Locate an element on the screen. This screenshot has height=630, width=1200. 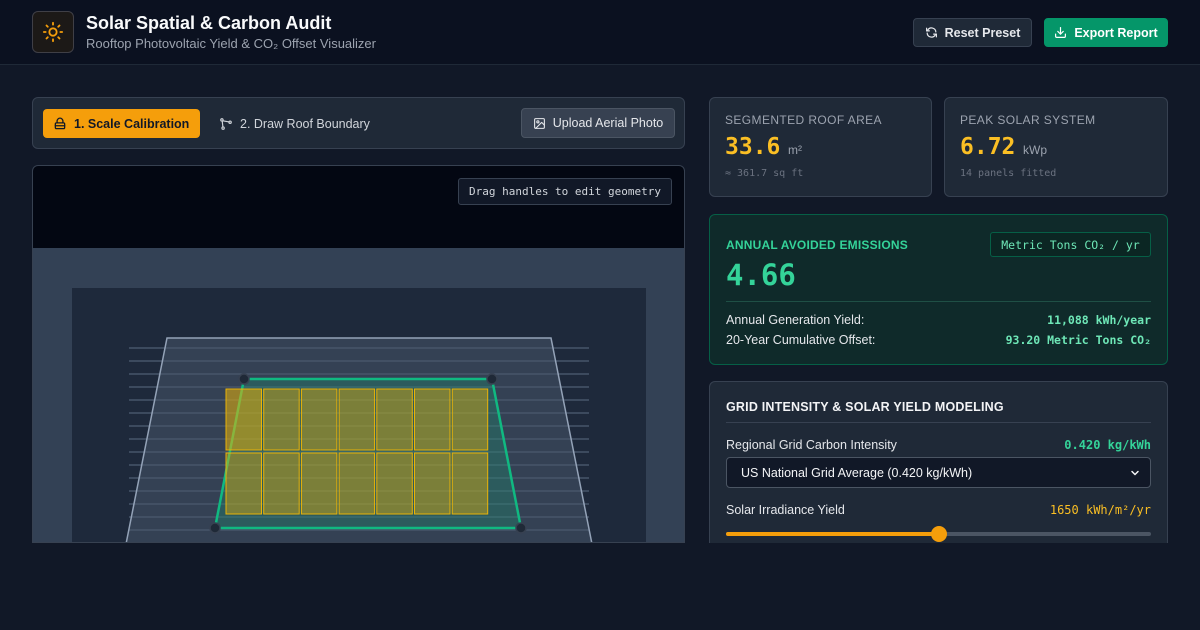
irradiance-slider is located at coordinates (938, 534).